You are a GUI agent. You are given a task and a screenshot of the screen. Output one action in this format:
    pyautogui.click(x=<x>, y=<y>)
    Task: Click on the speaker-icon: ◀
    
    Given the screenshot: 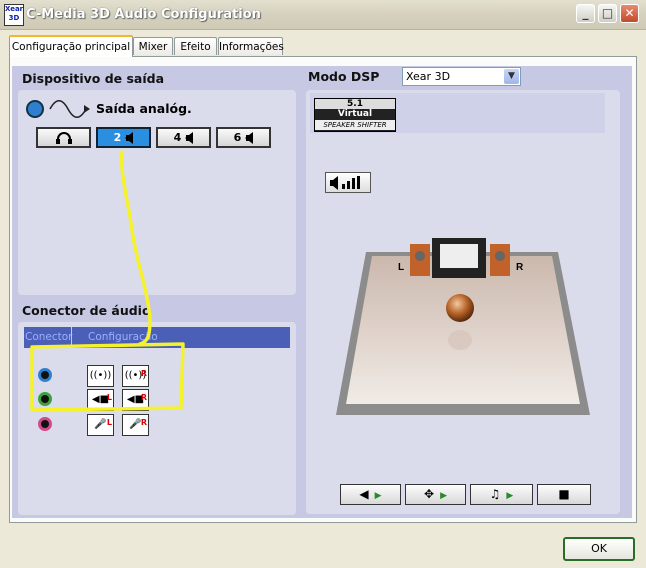 What is the action you would take?
    pyautogui.click(x=364, y=494)
    